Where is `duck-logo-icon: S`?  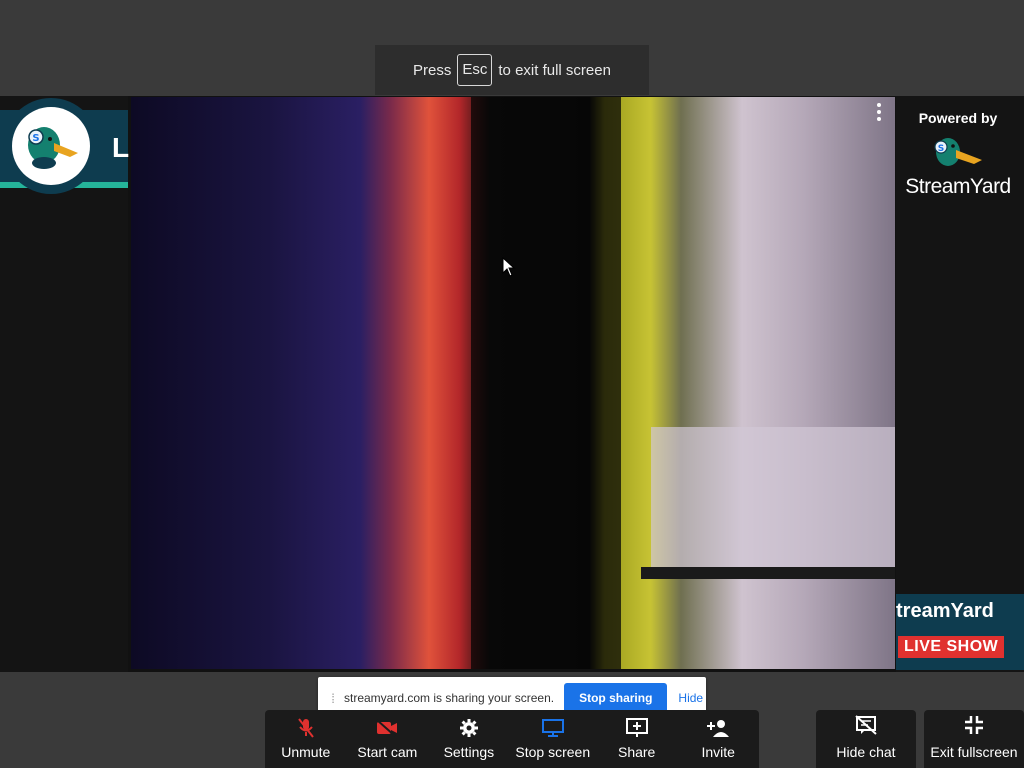
duck-logo-icon: S is located at coordinates (53, 148).